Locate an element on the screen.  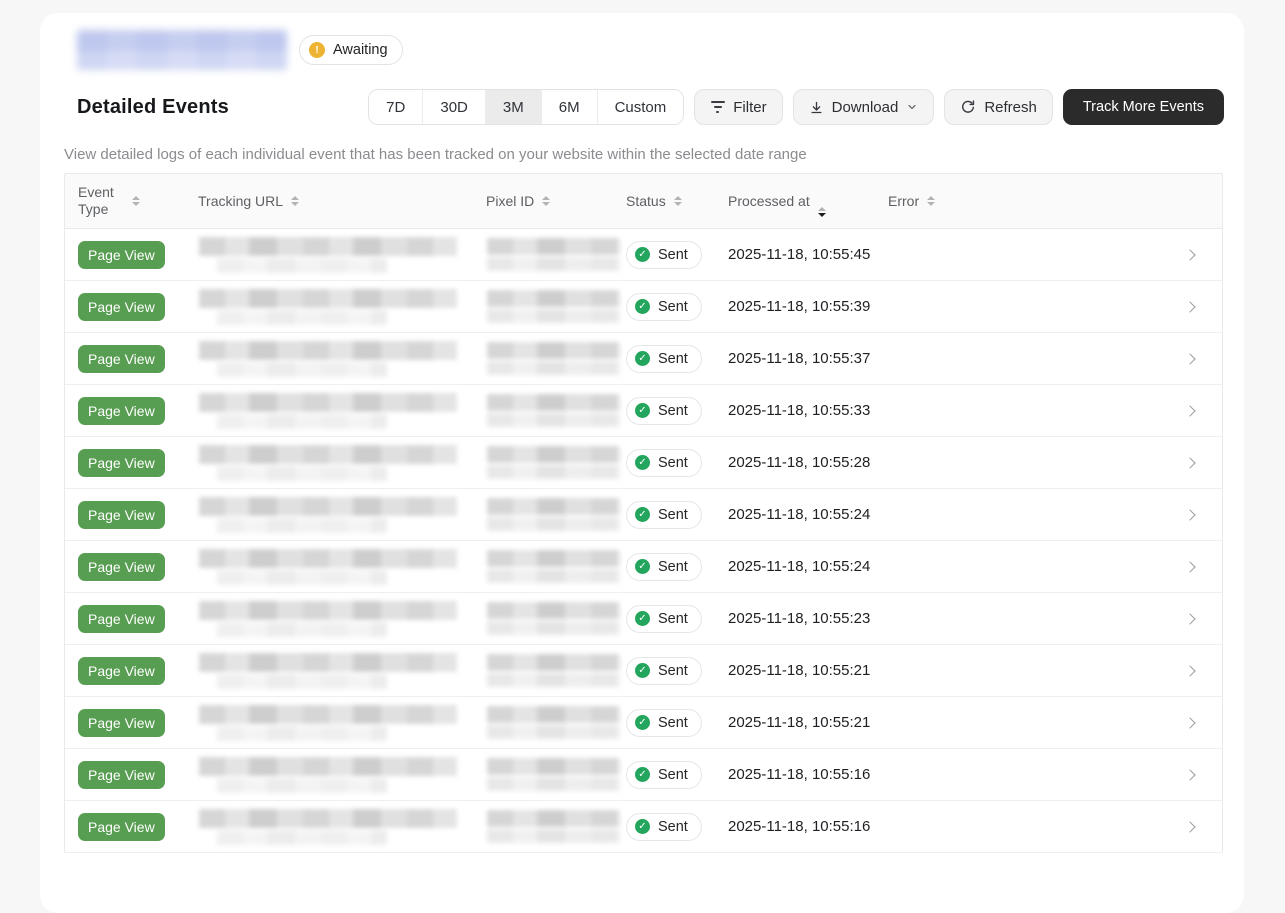
table-row: Page View ✓ Sent 2025-11-18, 10:55:39 is located at coordinates (643, 307).